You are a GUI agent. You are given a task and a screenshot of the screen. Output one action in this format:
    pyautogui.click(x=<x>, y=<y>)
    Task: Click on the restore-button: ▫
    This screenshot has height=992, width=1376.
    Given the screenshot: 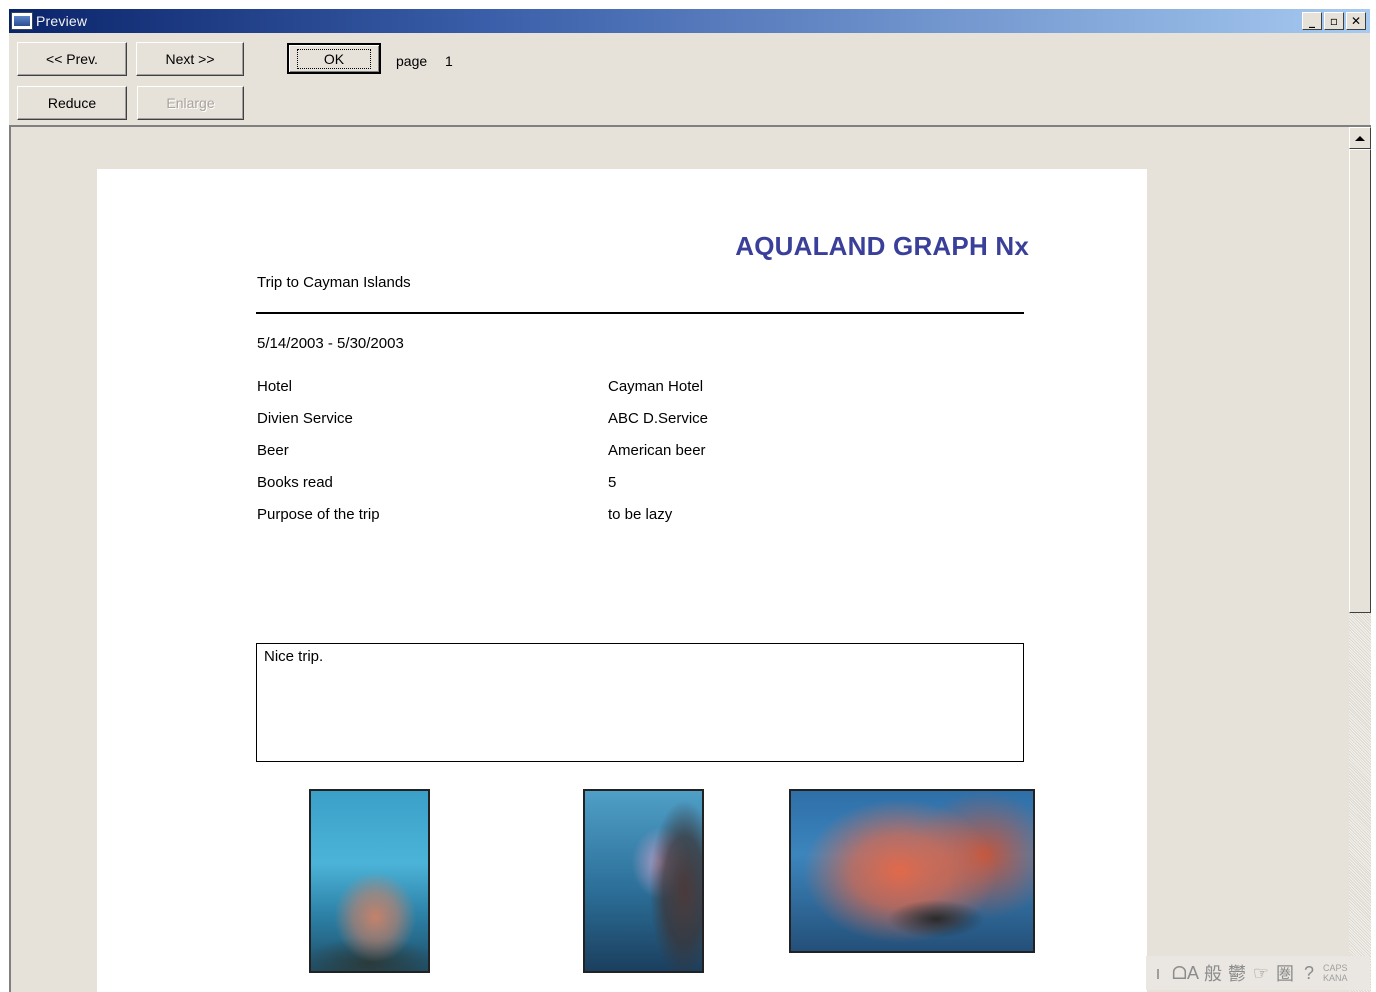 What is the action you would take?
    pyautogui.click(x=1334, y=21)
    